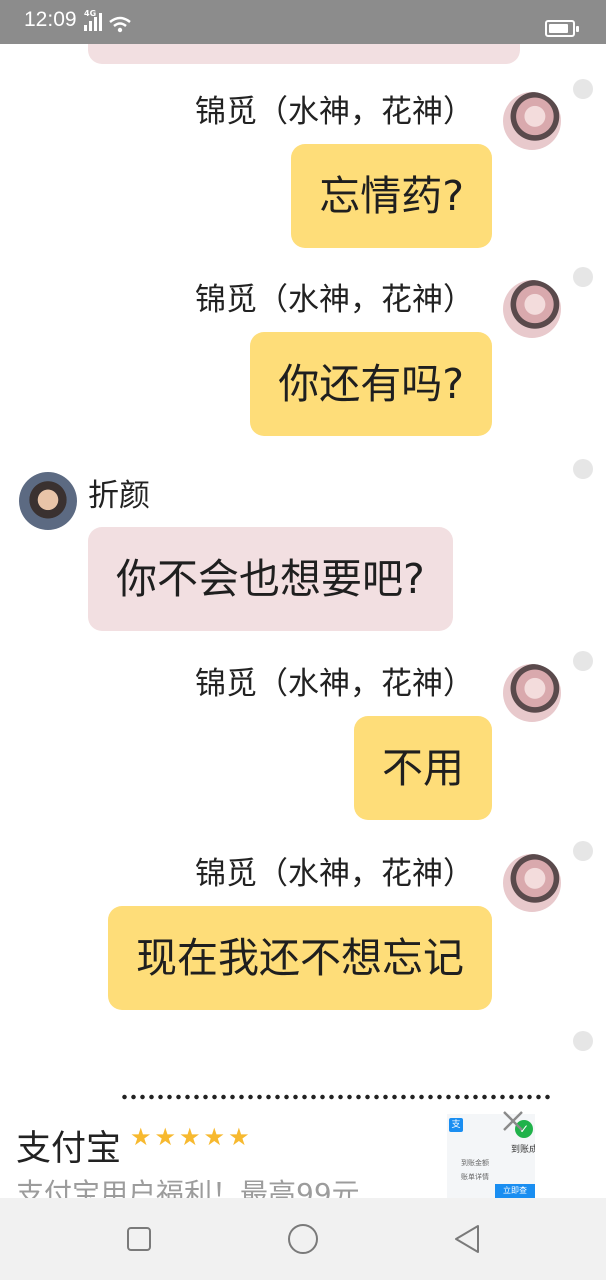 The height and width of the screenshot is (1280, 606). I want to click on wifi-icon, so click(120, 24).